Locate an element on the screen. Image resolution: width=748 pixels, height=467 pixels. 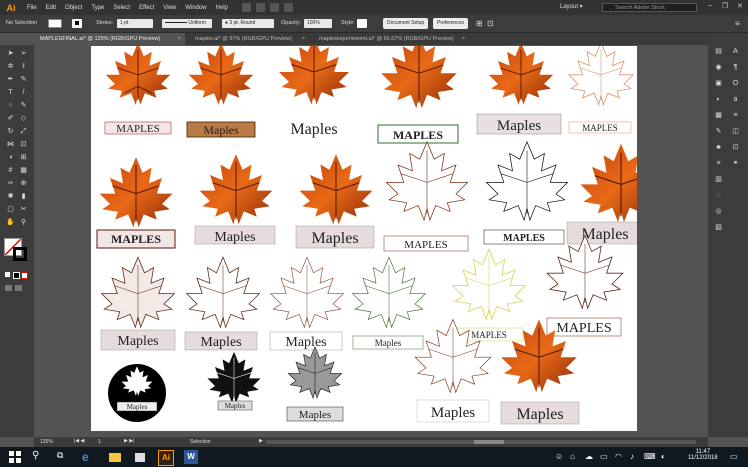
menu-type: Type is located at coordinates (97, 8).